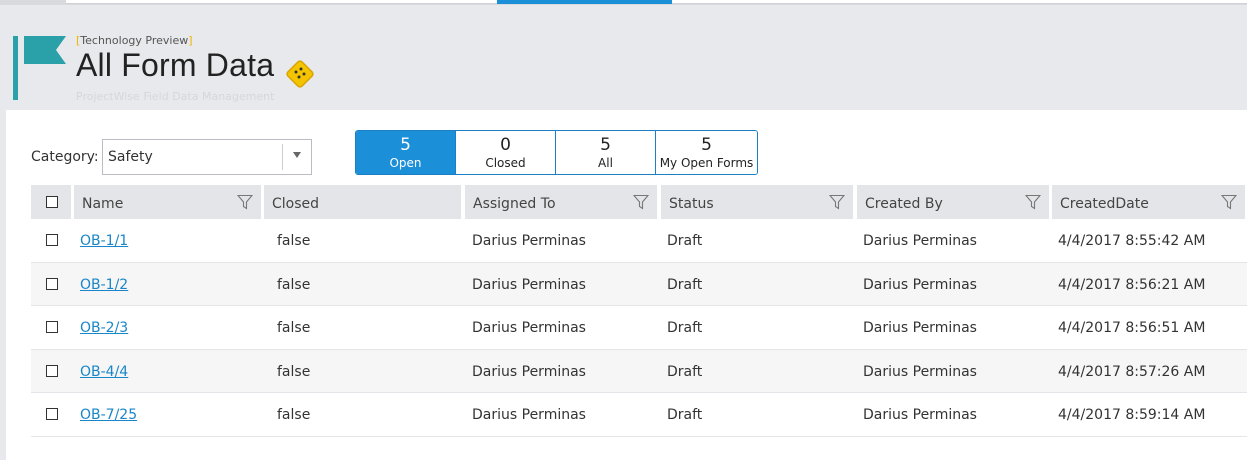  What do you see at coordinates (605, 163) in the screenshot?
I see `filter-label: All` at bounding box center [605, 163].